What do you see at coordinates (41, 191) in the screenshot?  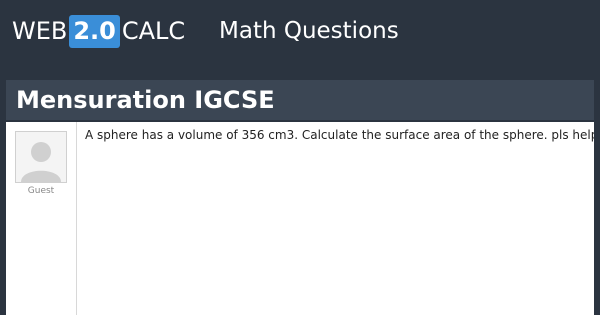 I see `post-author-name: Guest` at bounding box center [41, 191].